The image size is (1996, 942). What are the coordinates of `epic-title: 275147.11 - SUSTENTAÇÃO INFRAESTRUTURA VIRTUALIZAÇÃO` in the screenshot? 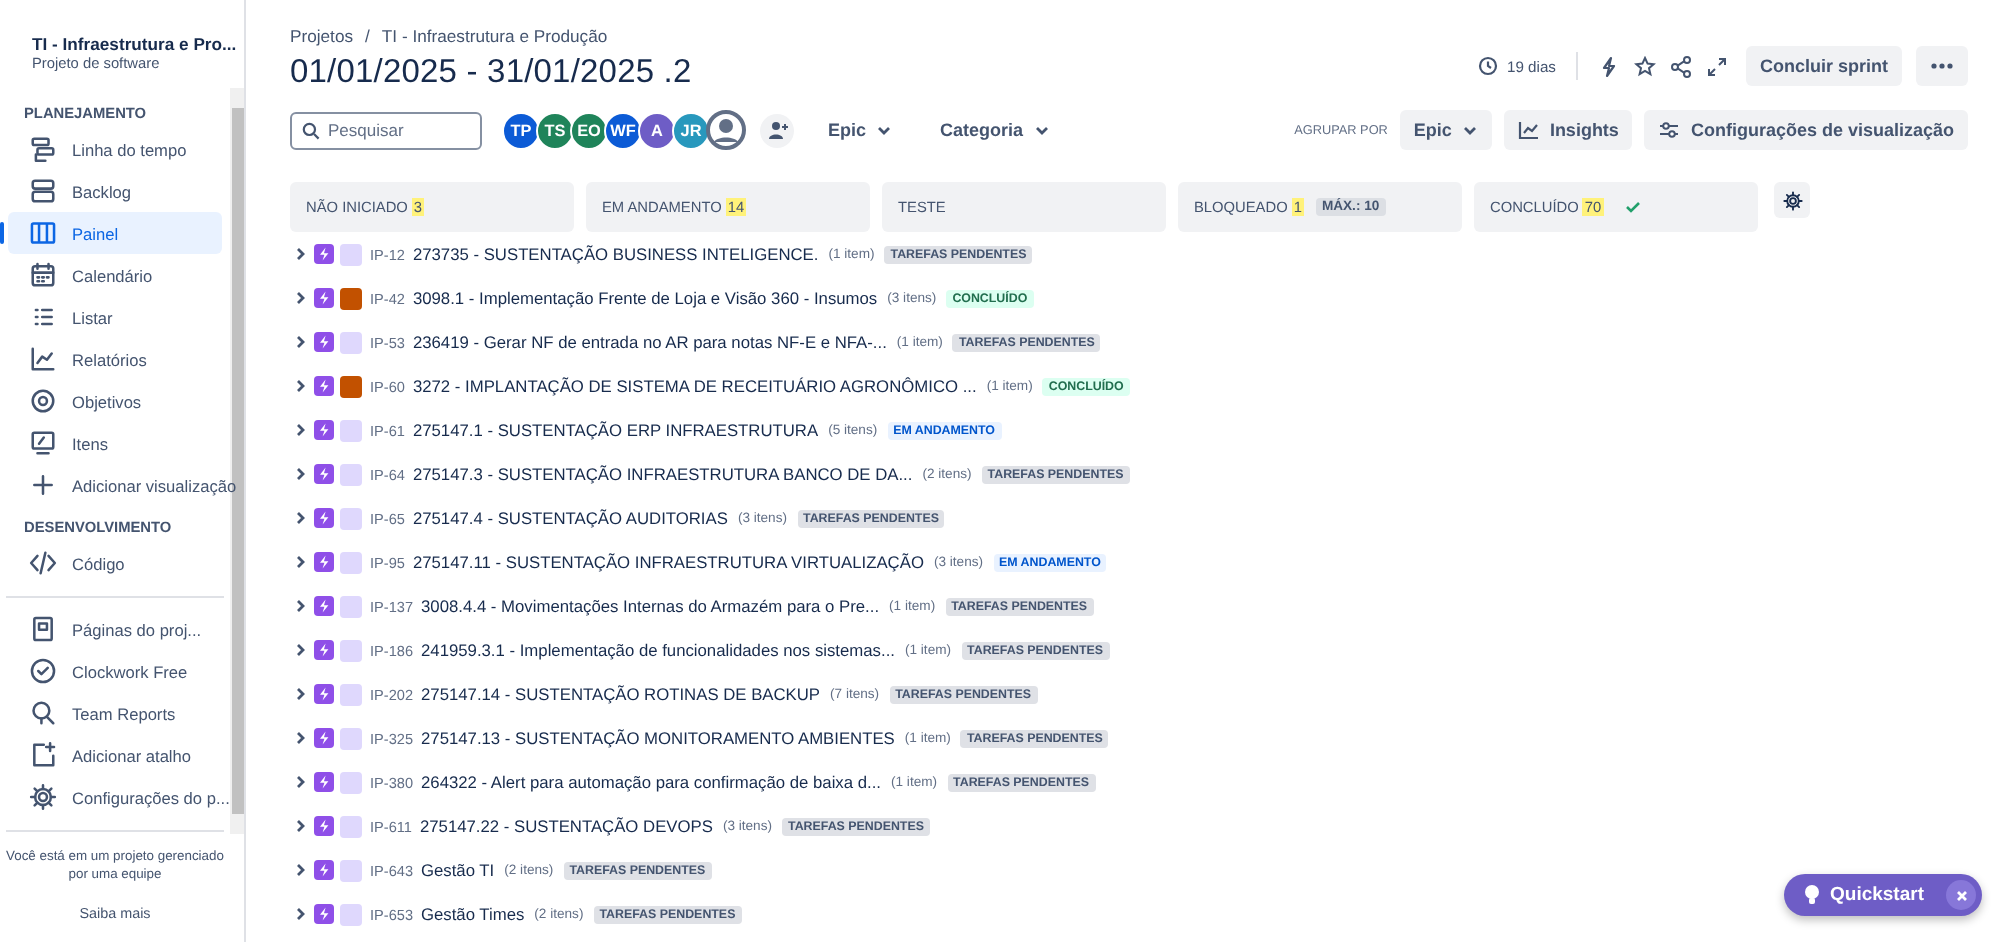 It's located at (668, 562).